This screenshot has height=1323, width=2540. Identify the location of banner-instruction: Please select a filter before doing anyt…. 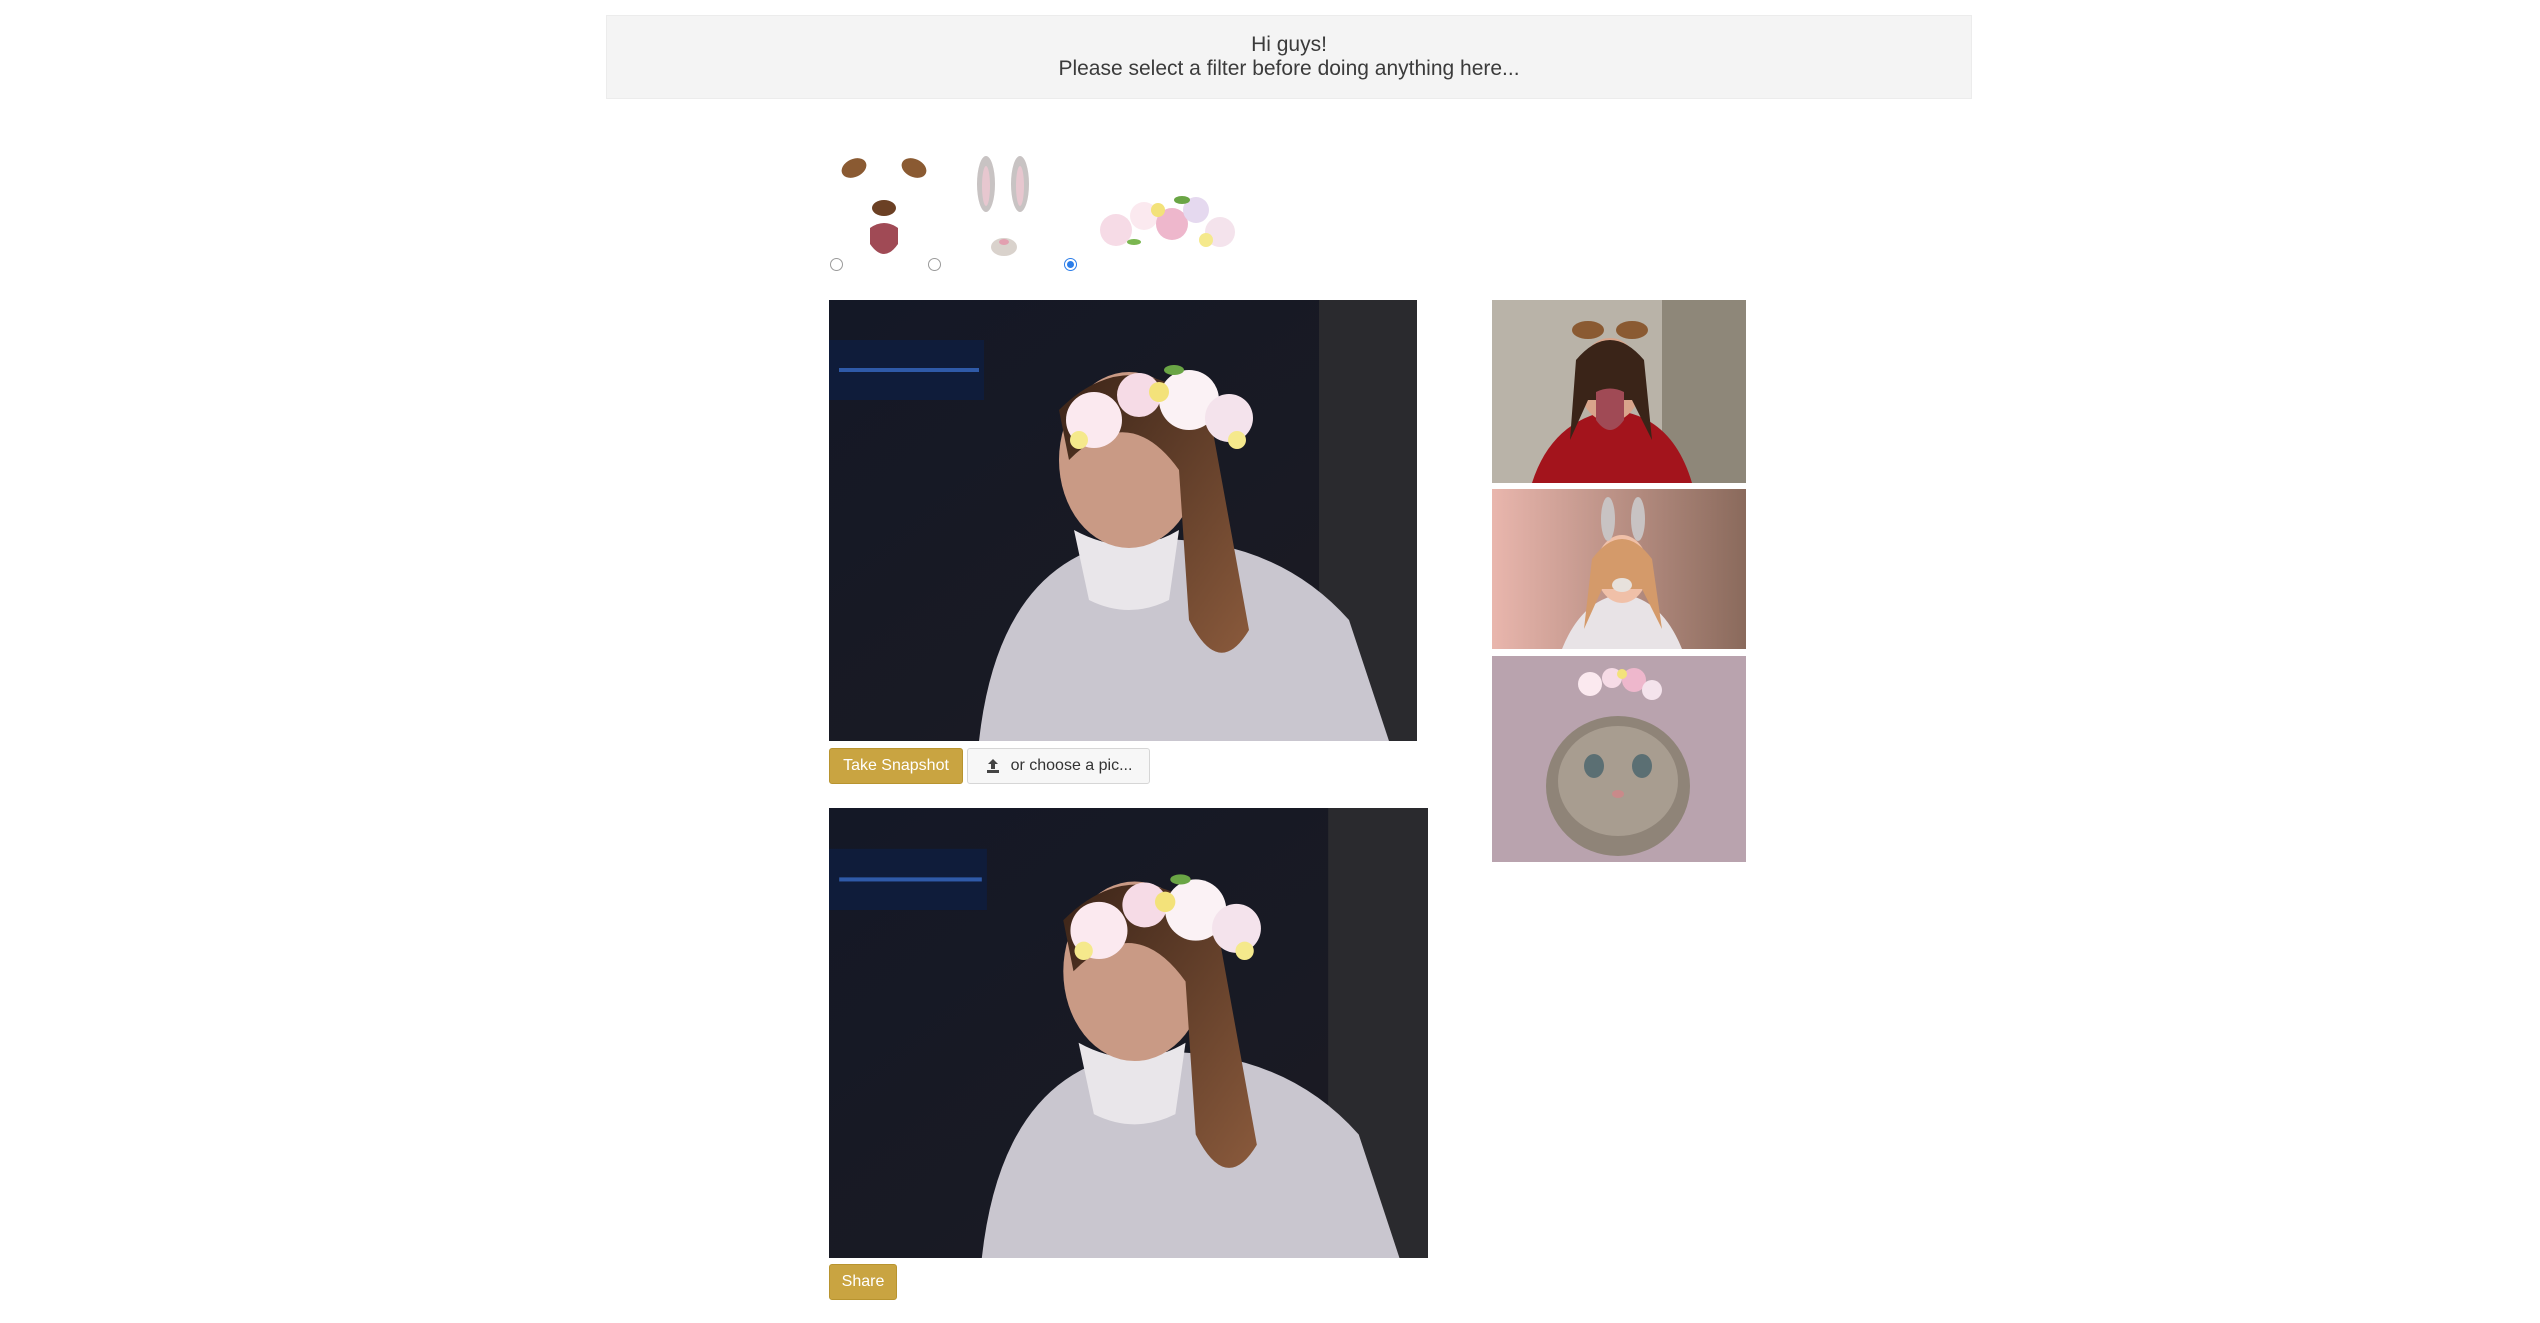
(1289, 68).